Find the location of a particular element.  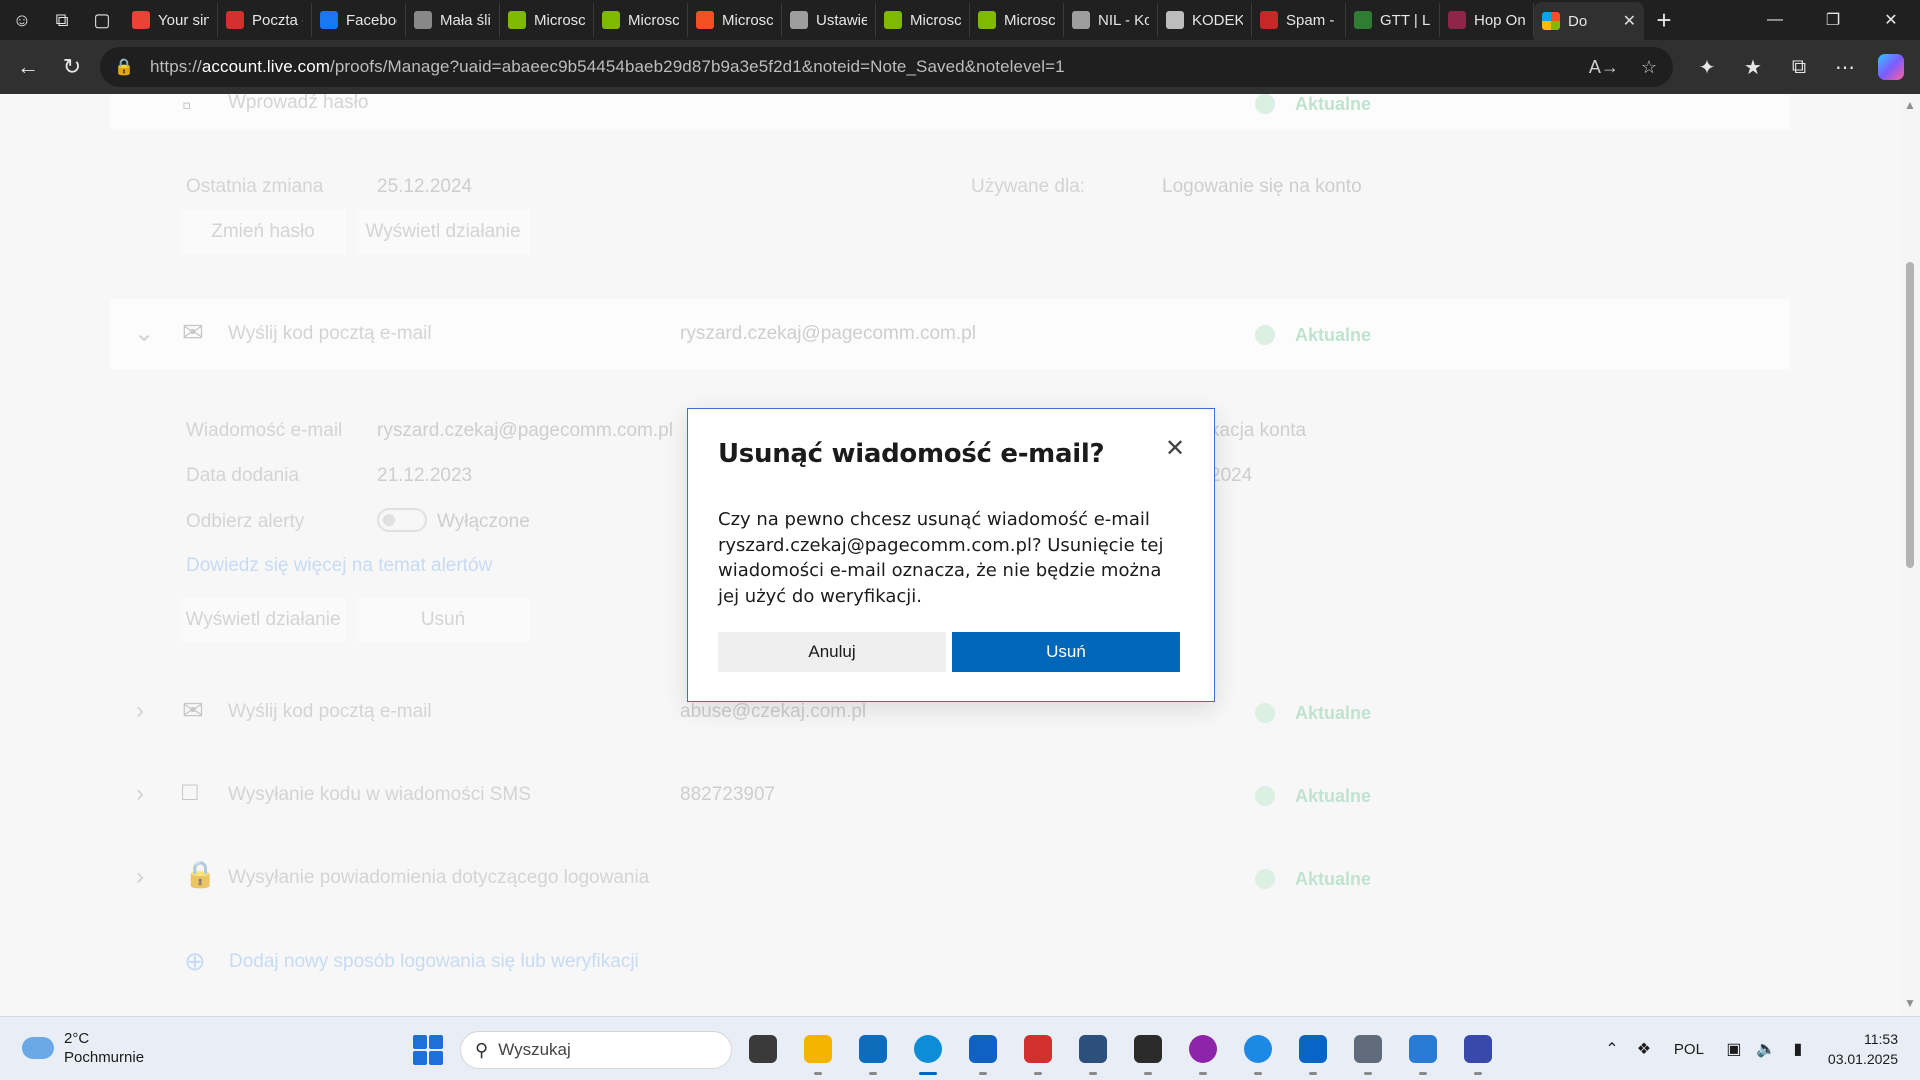

close-icon: ✕ is located at coordinates (1175, 448).